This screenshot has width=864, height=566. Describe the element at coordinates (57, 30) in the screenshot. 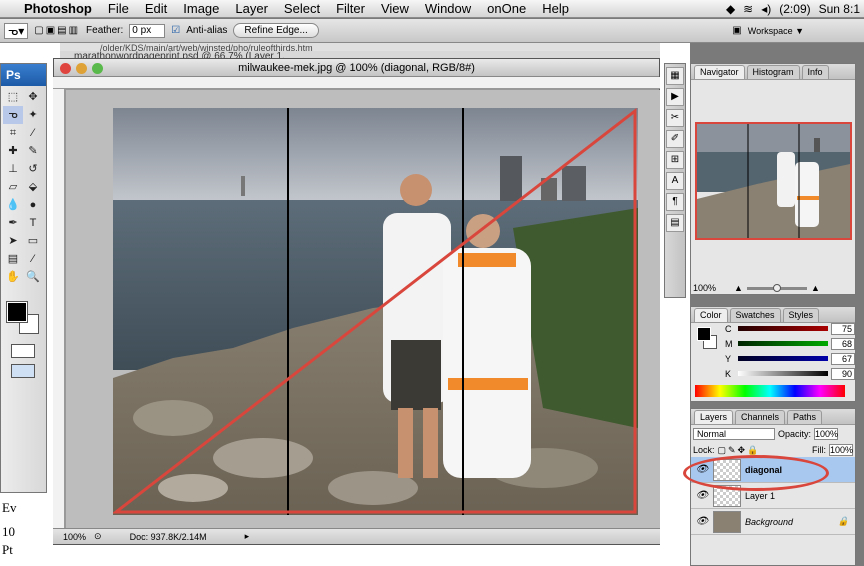

I see `selection-mode-icons: ▢▣▤▥` at that location.